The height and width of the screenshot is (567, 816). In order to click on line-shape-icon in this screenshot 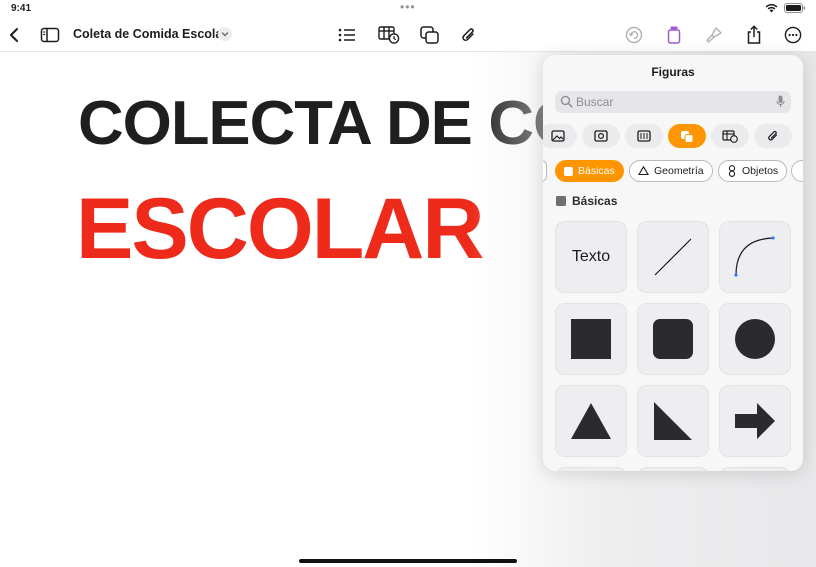, I will do `click(673, 257)`.